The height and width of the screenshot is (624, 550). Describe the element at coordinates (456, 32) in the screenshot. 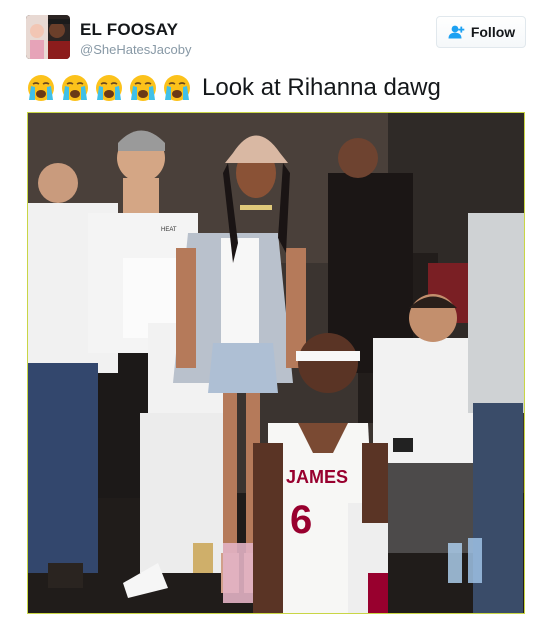

I see `add-user-icon` at that location.